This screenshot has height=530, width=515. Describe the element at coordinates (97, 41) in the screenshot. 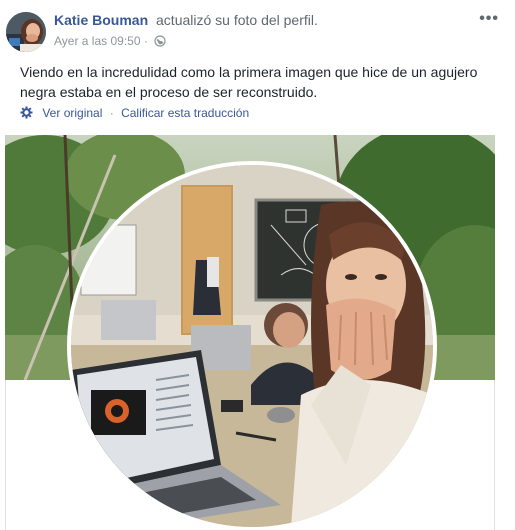

I see `post-timestamp: Ayer a las 09:50` at that location.